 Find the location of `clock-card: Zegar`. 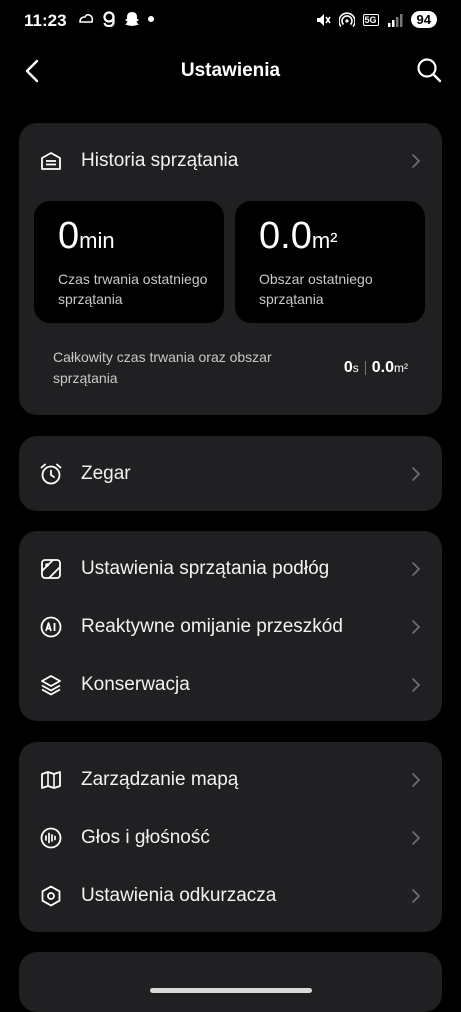

clock-card: Zegar is located at coordinates (230, 473).